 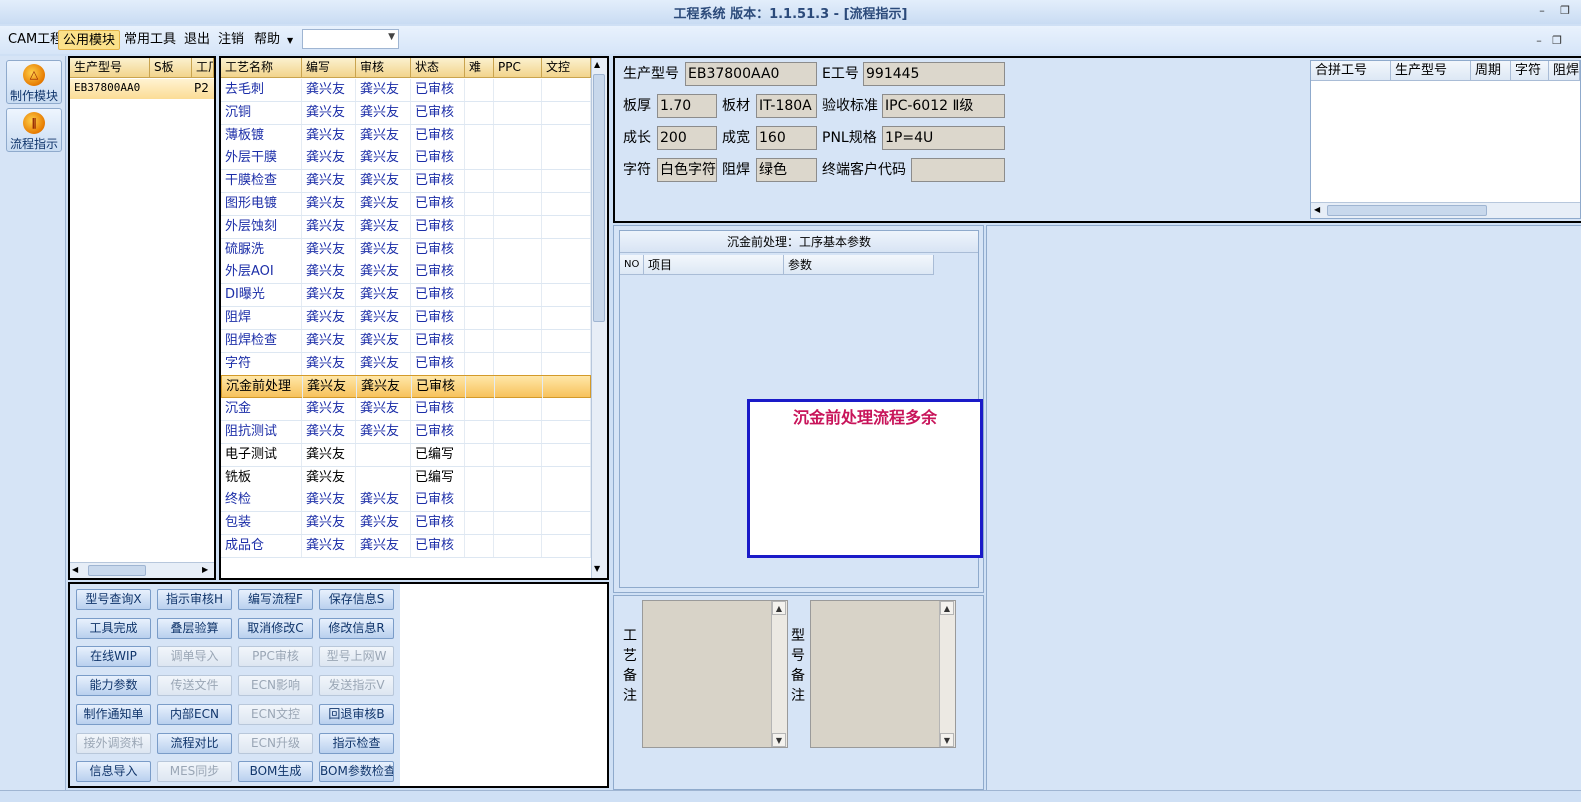 What do you see at coordinates (113, 599) in the screenshot?
I see `action-button-0: 型号查询X` at bounding box center [113, 599].